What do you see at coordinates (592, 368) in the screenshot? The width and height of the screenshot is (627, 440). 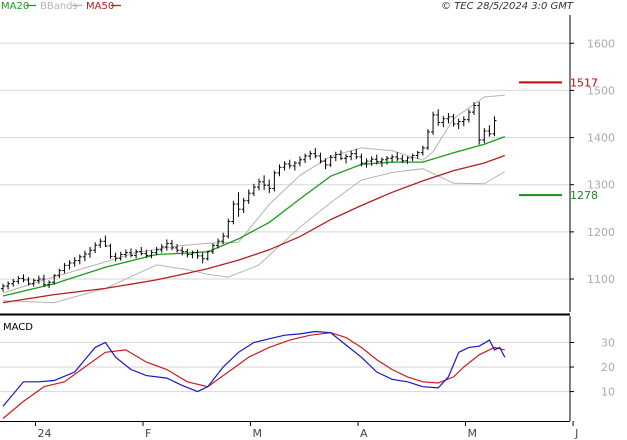 I see `macd-axis-ticks: 10 20 30` at bounding box center [592, 368].